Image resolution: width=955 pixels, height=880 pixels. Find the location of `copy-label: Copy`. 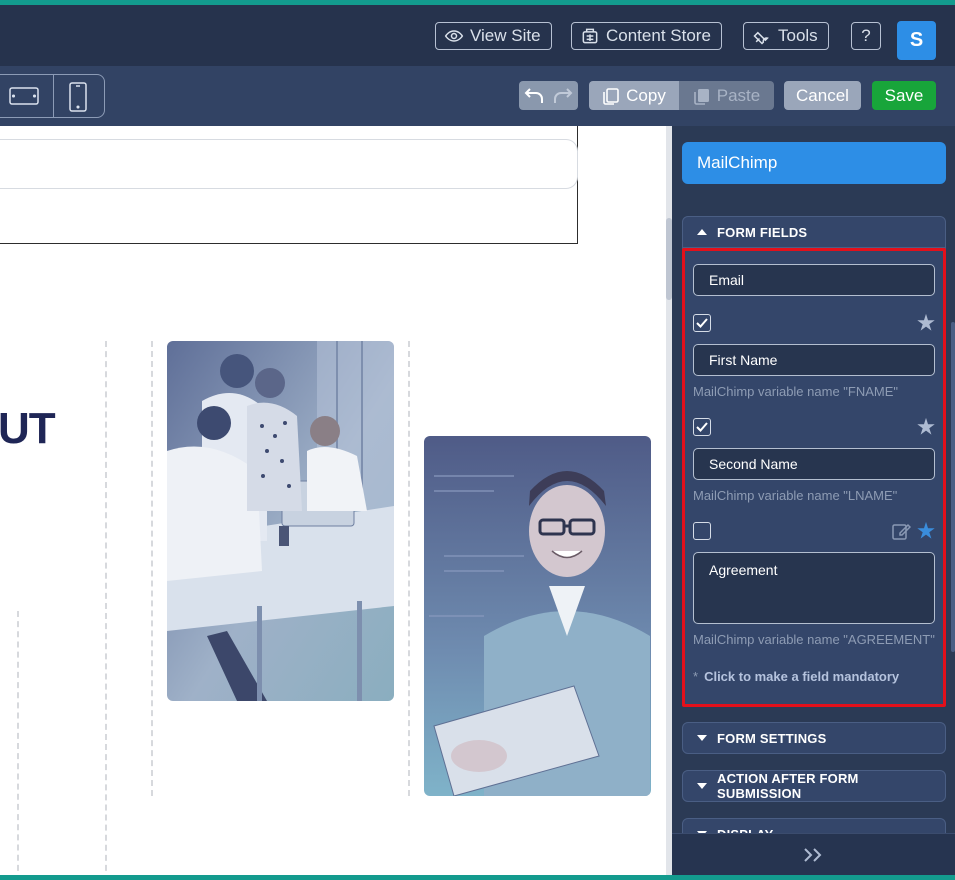

copy-label: Copy is located at coordinates (646, 95).